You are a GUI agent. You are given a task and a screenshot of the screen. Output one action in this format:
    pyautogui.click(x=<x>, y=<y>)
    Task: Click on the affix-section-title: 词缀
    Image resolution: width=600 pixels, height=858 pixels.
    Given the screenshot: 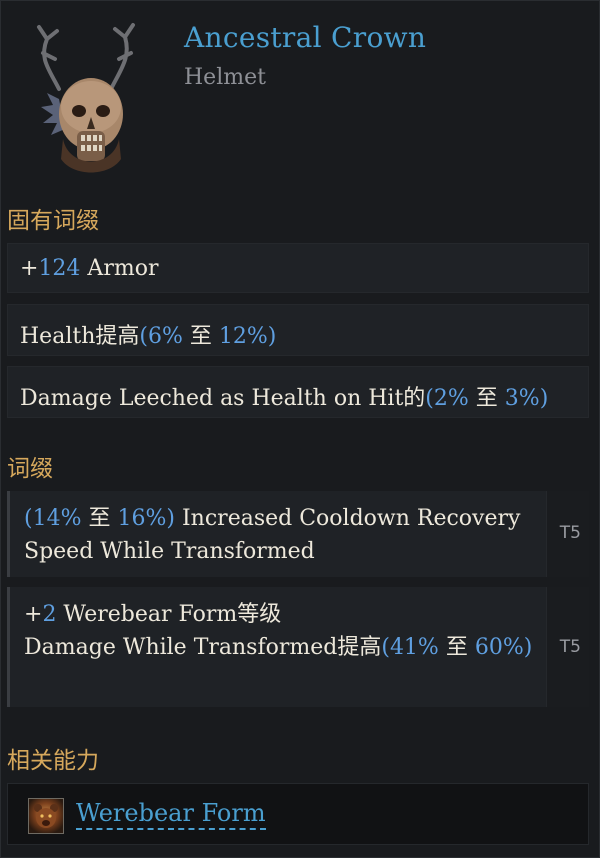 What is the action you would take?
    pyautogui.click(x=30, y=469)
    